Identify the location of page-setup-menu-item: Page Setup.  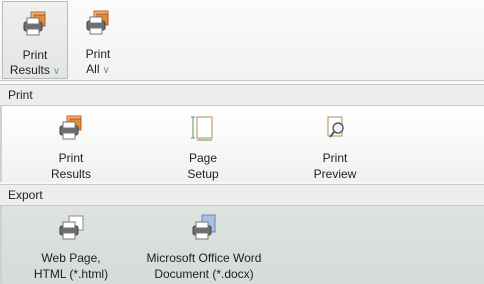
(203, 147).